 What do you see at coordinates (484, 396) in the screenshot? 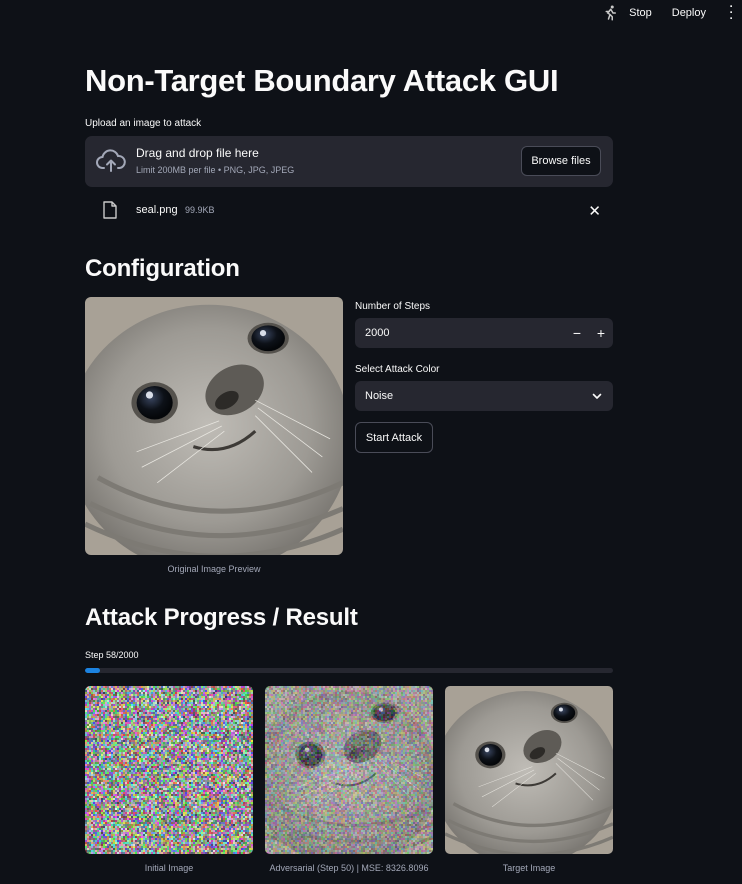
I see `attack-color-select: Noise` at bounding box center [484, 396].